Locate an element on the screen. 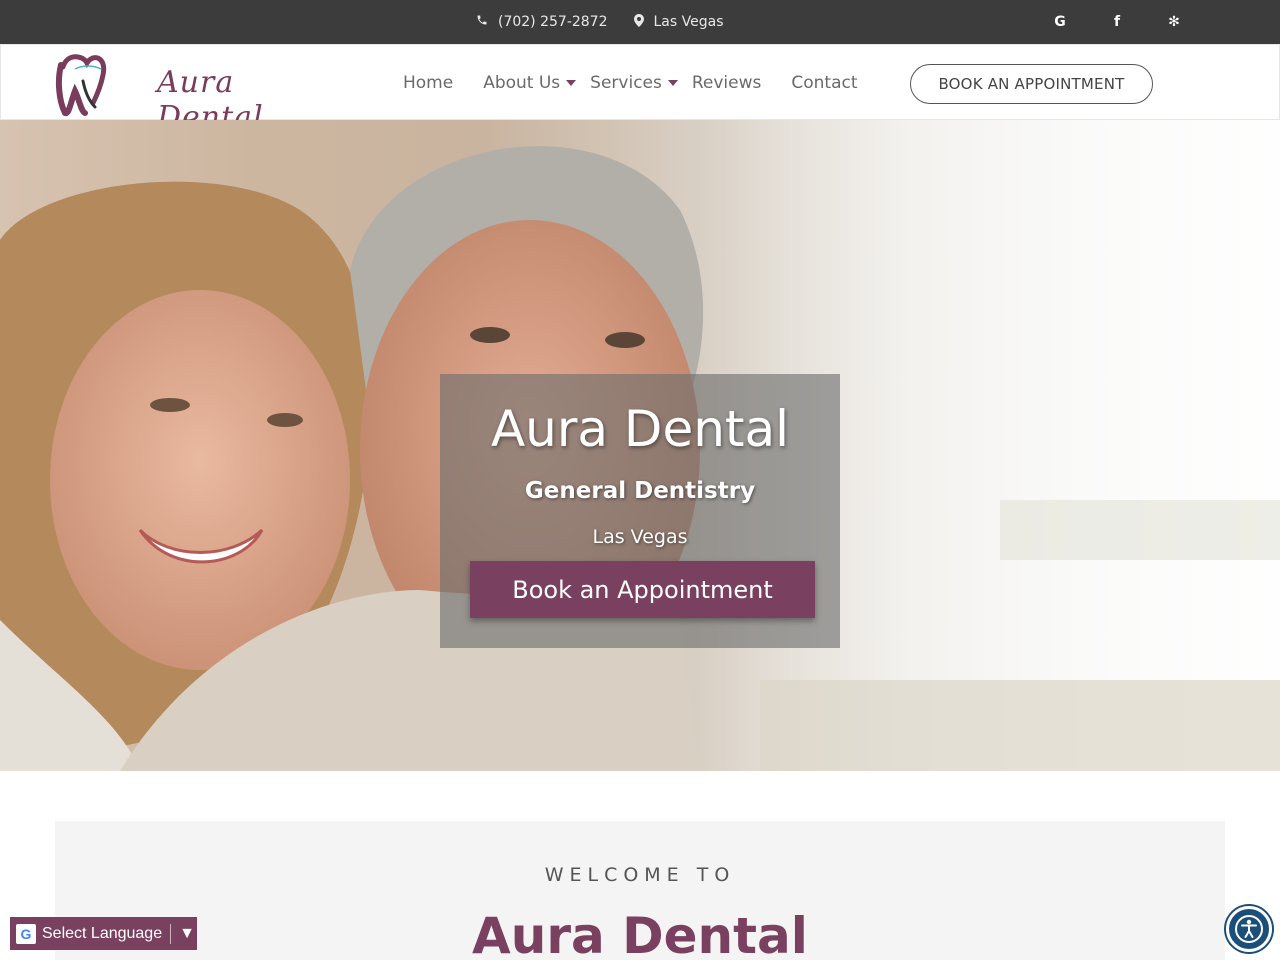 The width and height of the screenshot is (1280, 960). hero-subtitle: General Dentistry is located at coordinates (640, 491).